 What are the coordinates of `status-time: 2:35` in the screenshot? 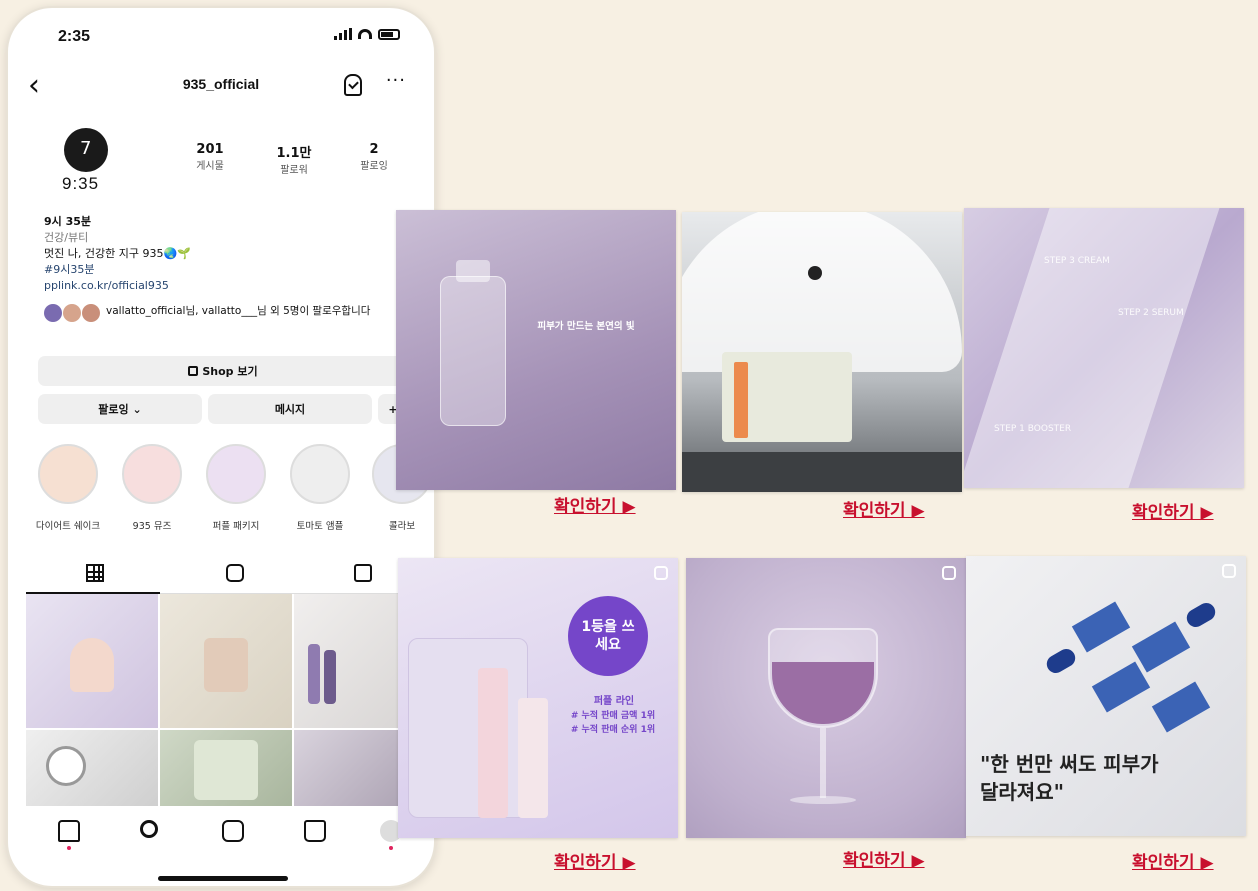 It's located at (74, 36).